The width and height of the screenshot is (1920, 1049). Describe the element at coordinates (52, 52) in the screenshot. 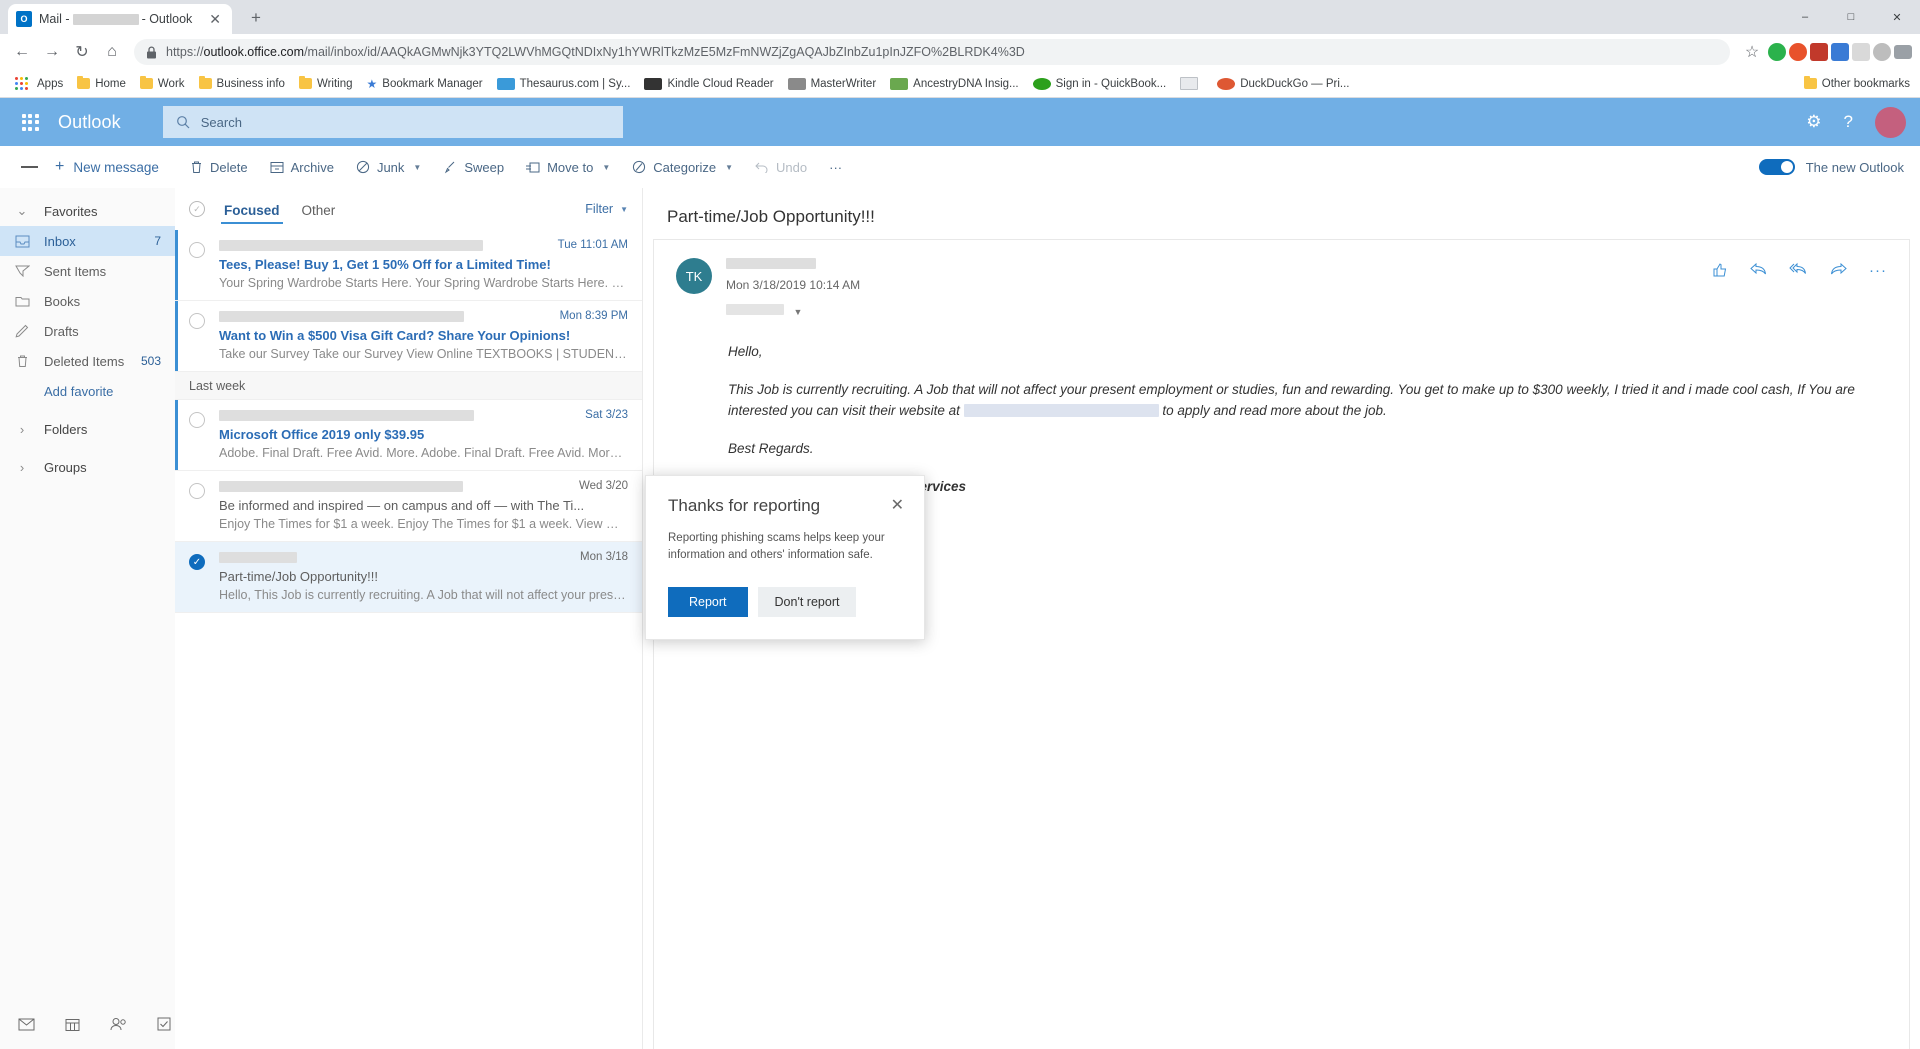

I see `forward-icon: →` at that location.